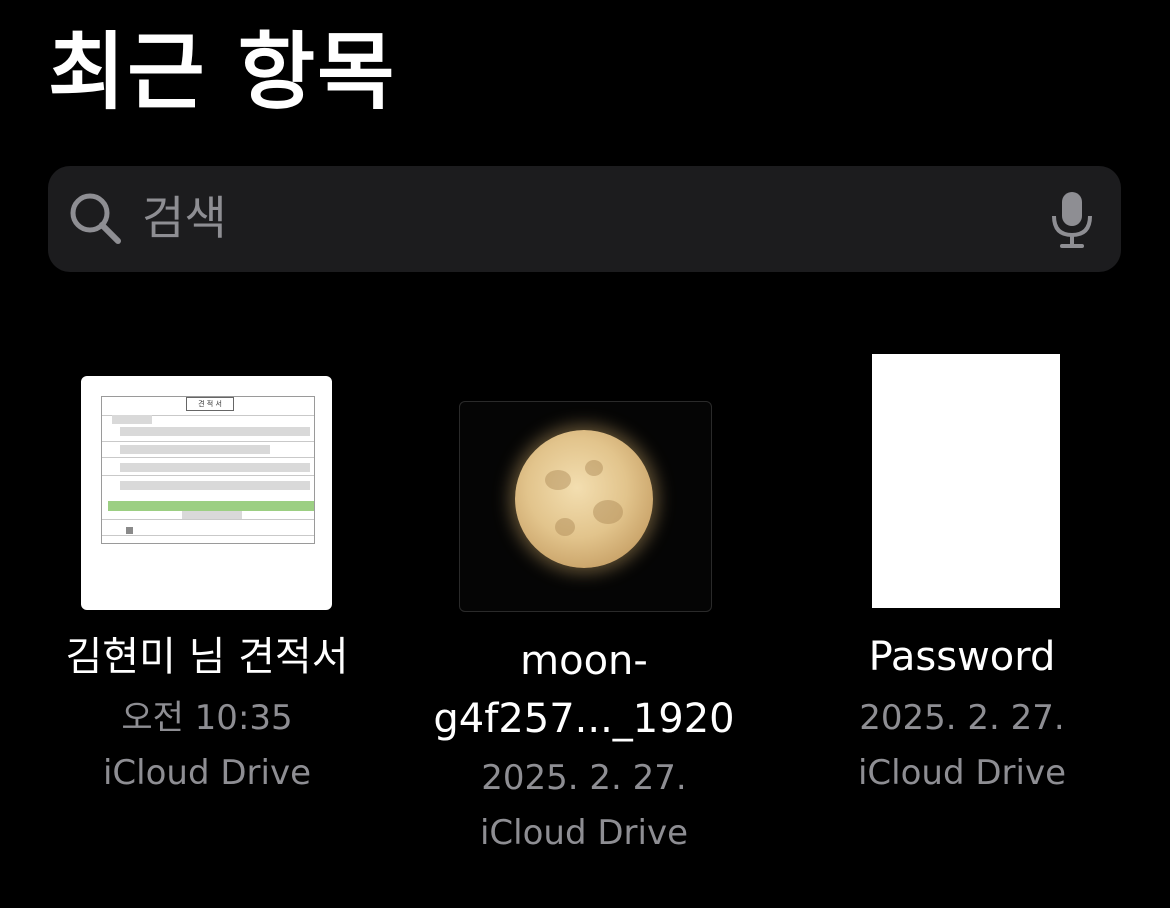  Describe the element at coordinates (584, 719) in the screenshot. I see `file-name-line2: g4f257..._1920` at that location.